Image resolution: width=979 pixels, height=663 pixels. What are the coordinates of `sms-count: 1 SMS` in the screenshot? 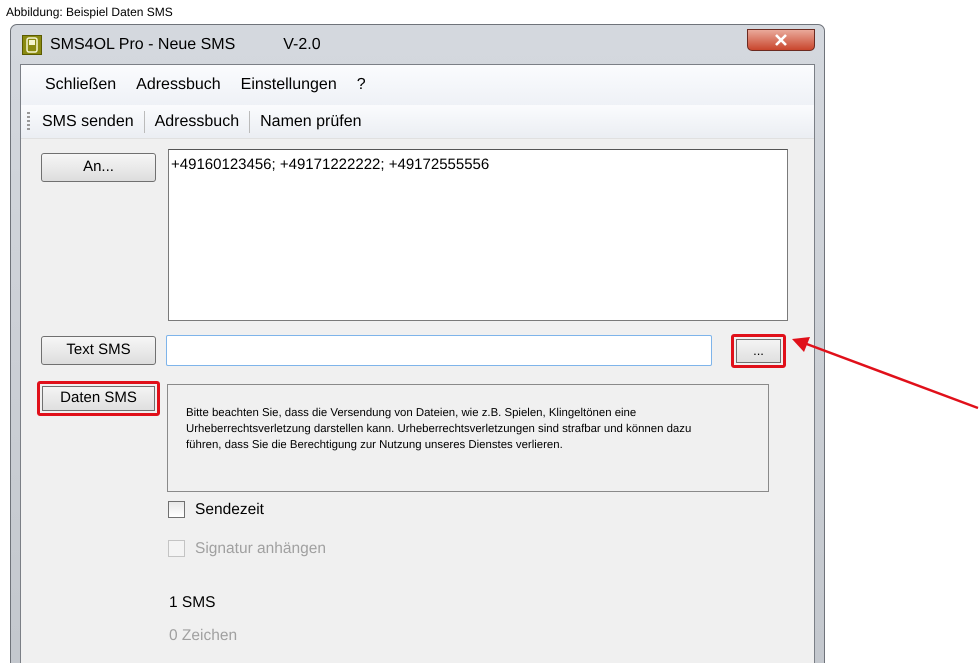 It's located at (193, 602).